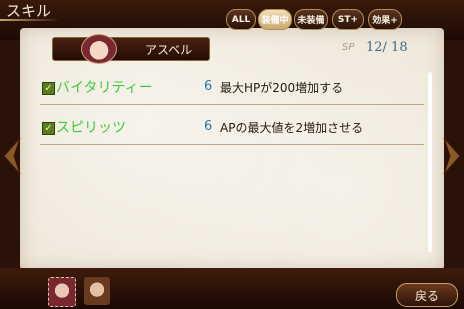 The height and width of the screenshot is (309, 464). I want to click on filter-st-button: ST+, so click(348, 19).